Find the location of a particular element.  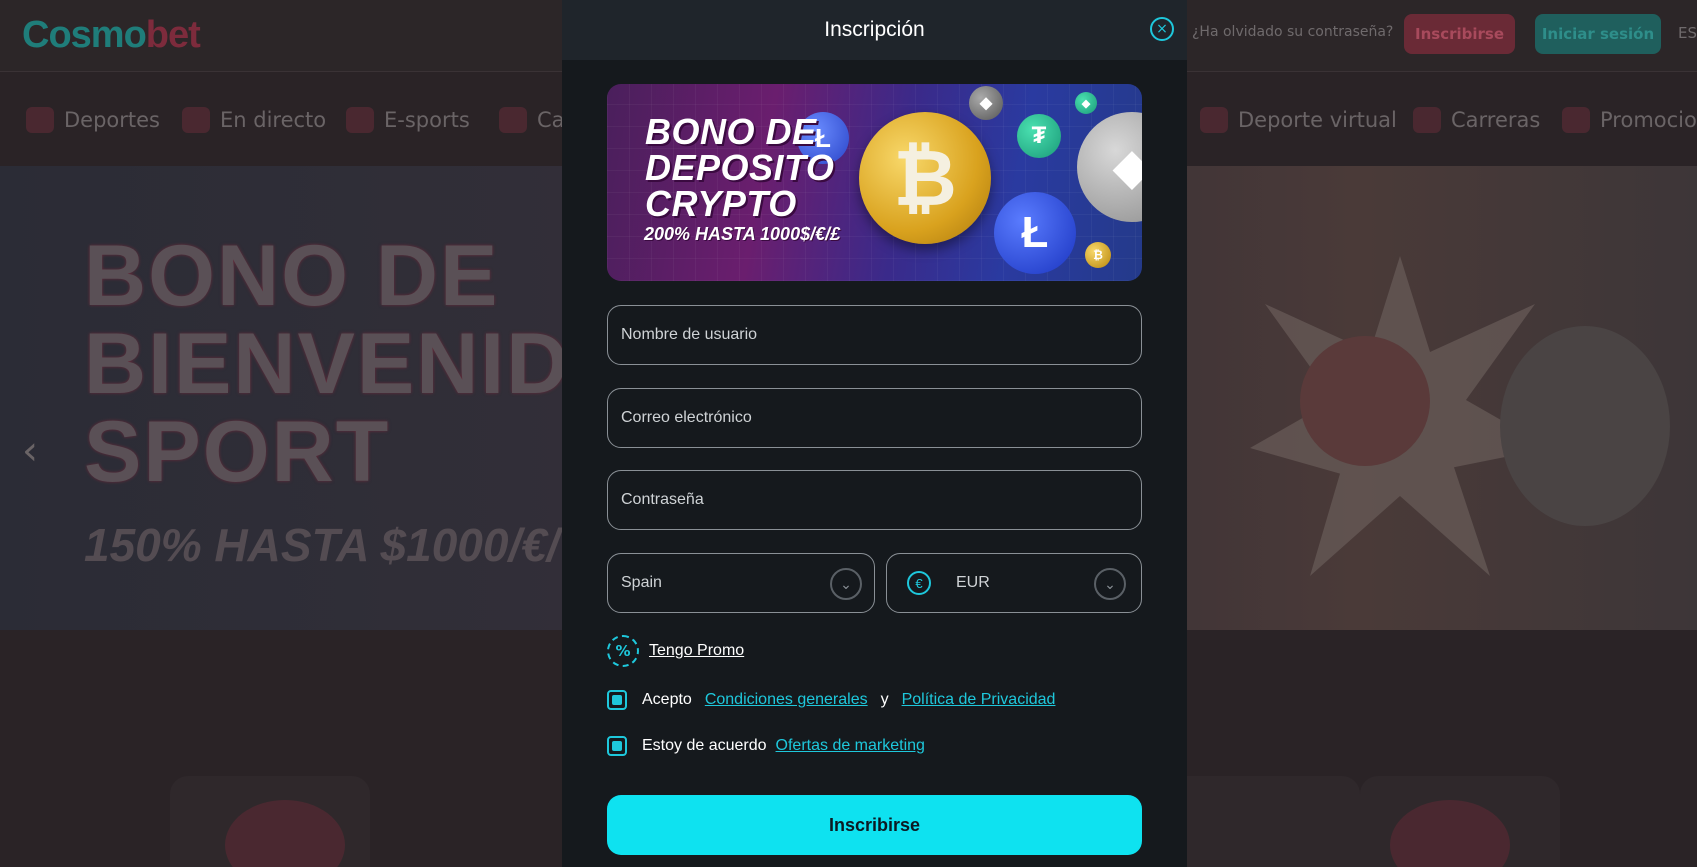

site-logo: Cosmobet is located at coordinates (111, 35).